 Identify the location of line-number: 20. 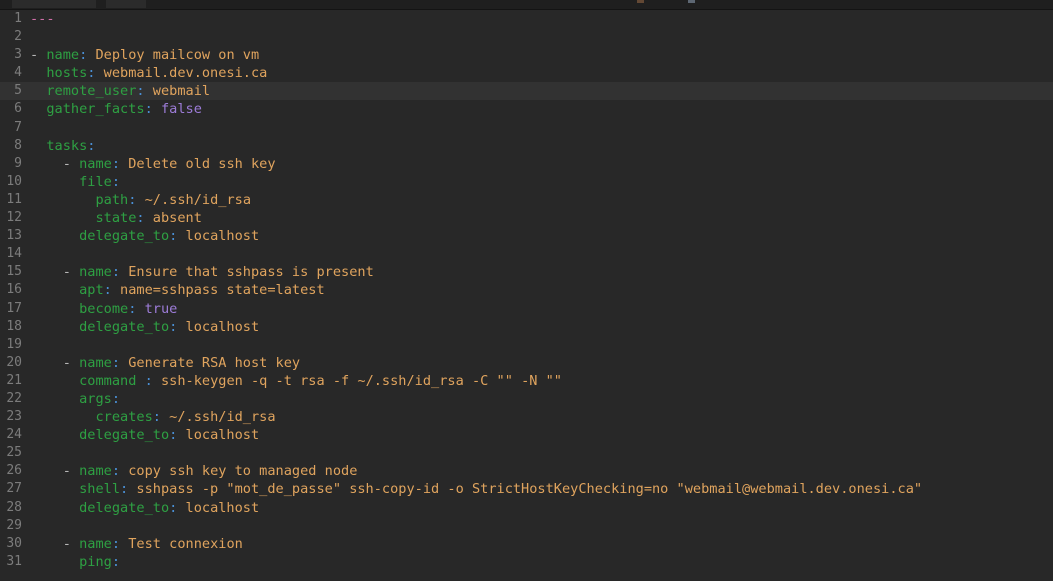
(14, 362).